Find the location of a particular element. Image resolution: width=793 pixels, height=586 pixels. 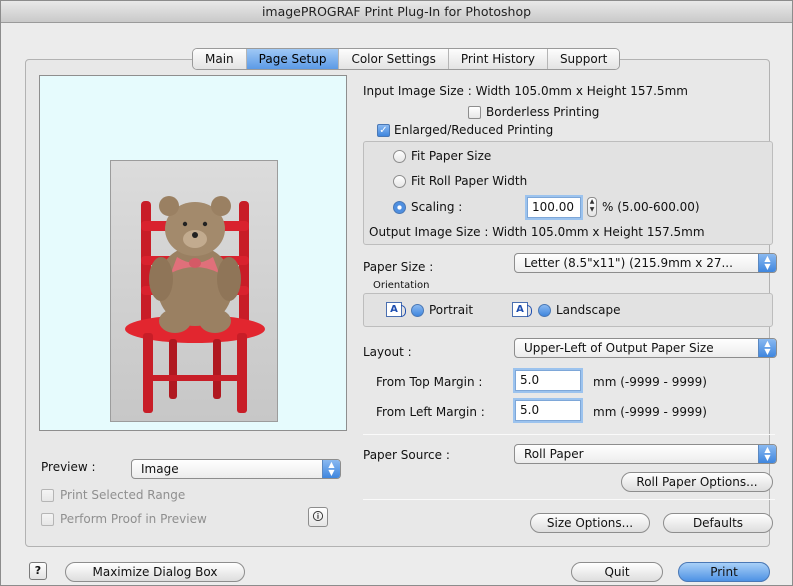

scaling-input: 100.00 is located at coordinates (554, 207).